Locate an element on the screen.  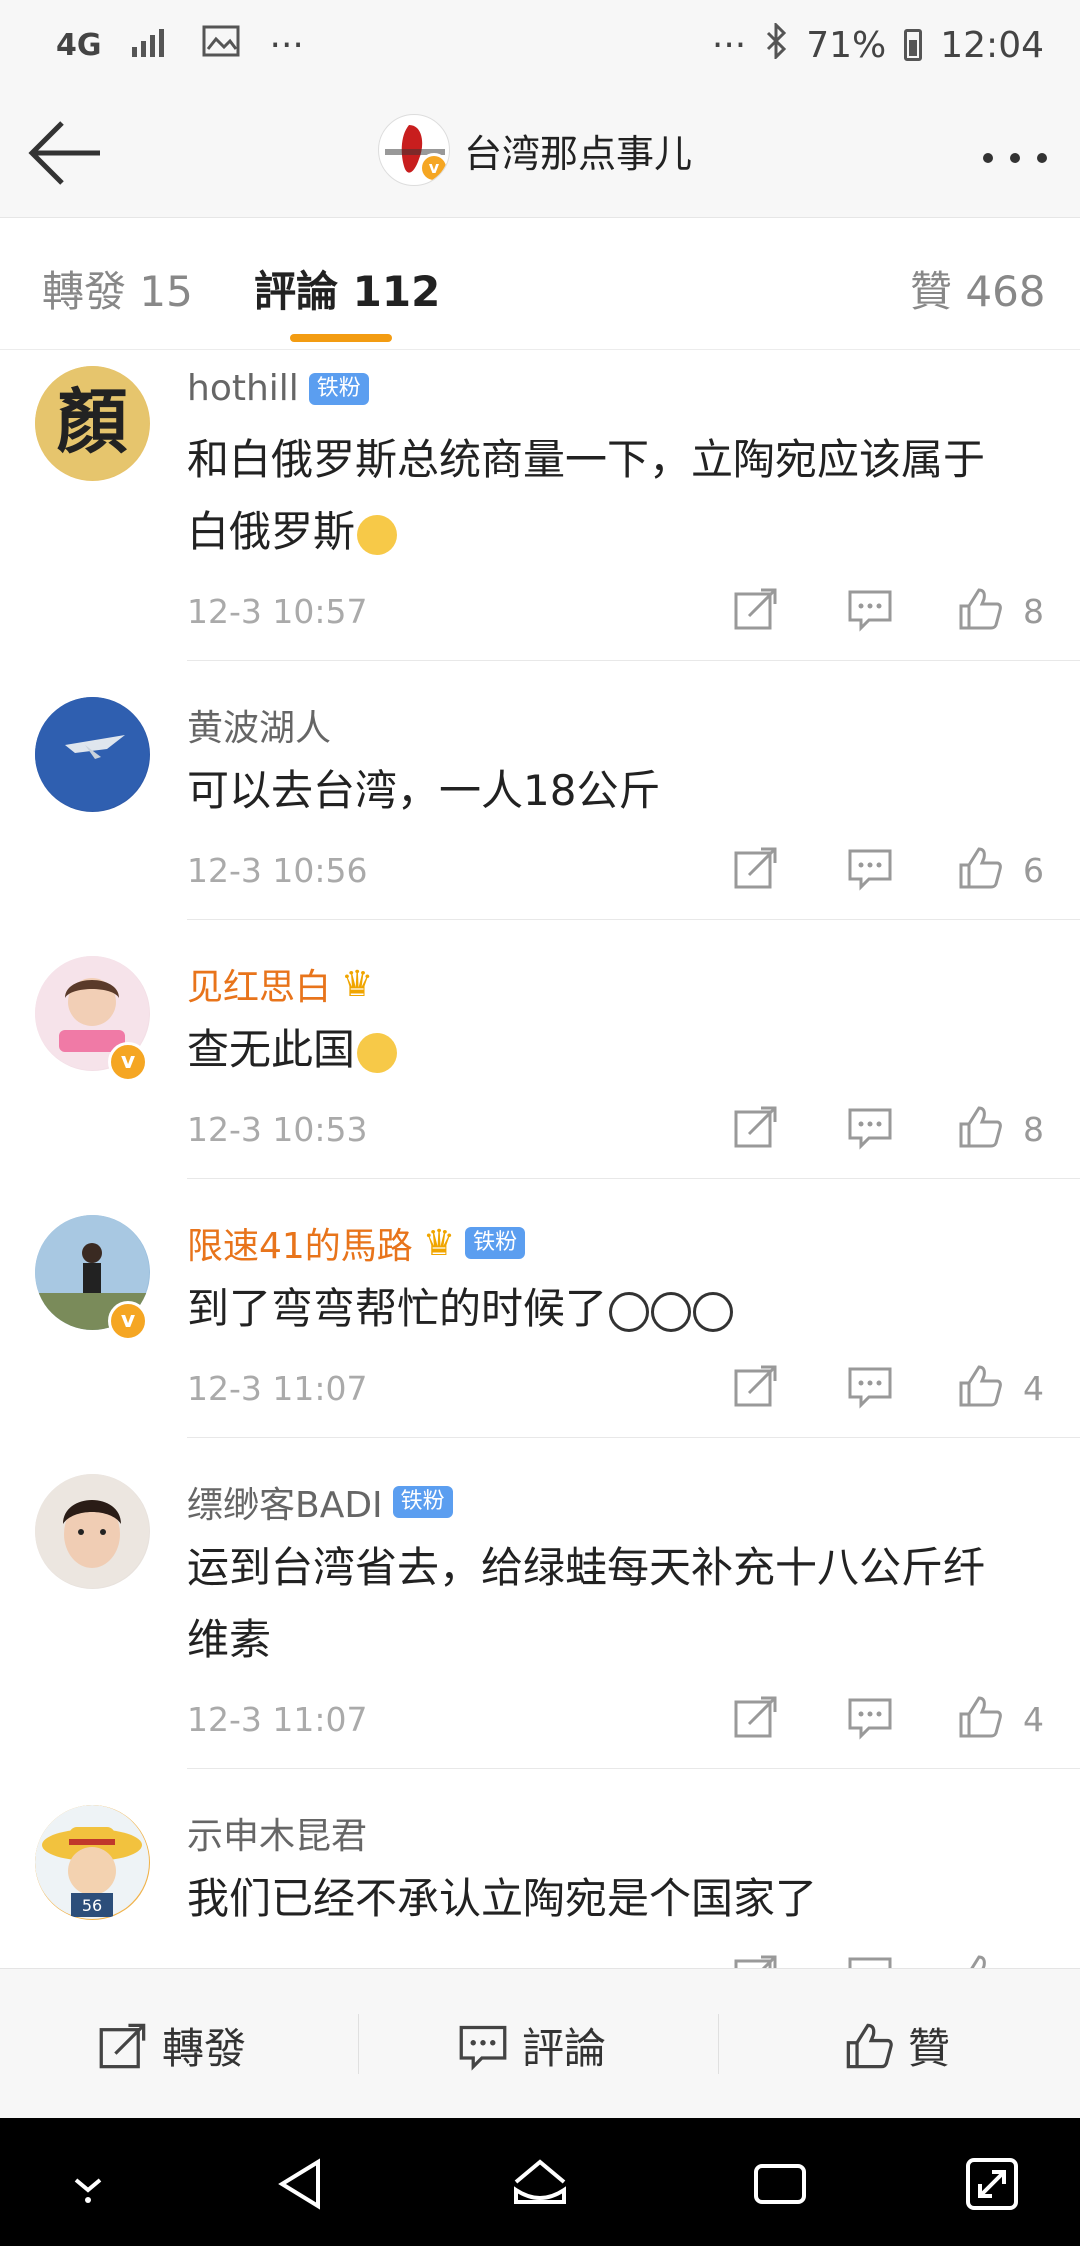
bottom-repost-label: 轉發 is located at coordinates (204, 2048).